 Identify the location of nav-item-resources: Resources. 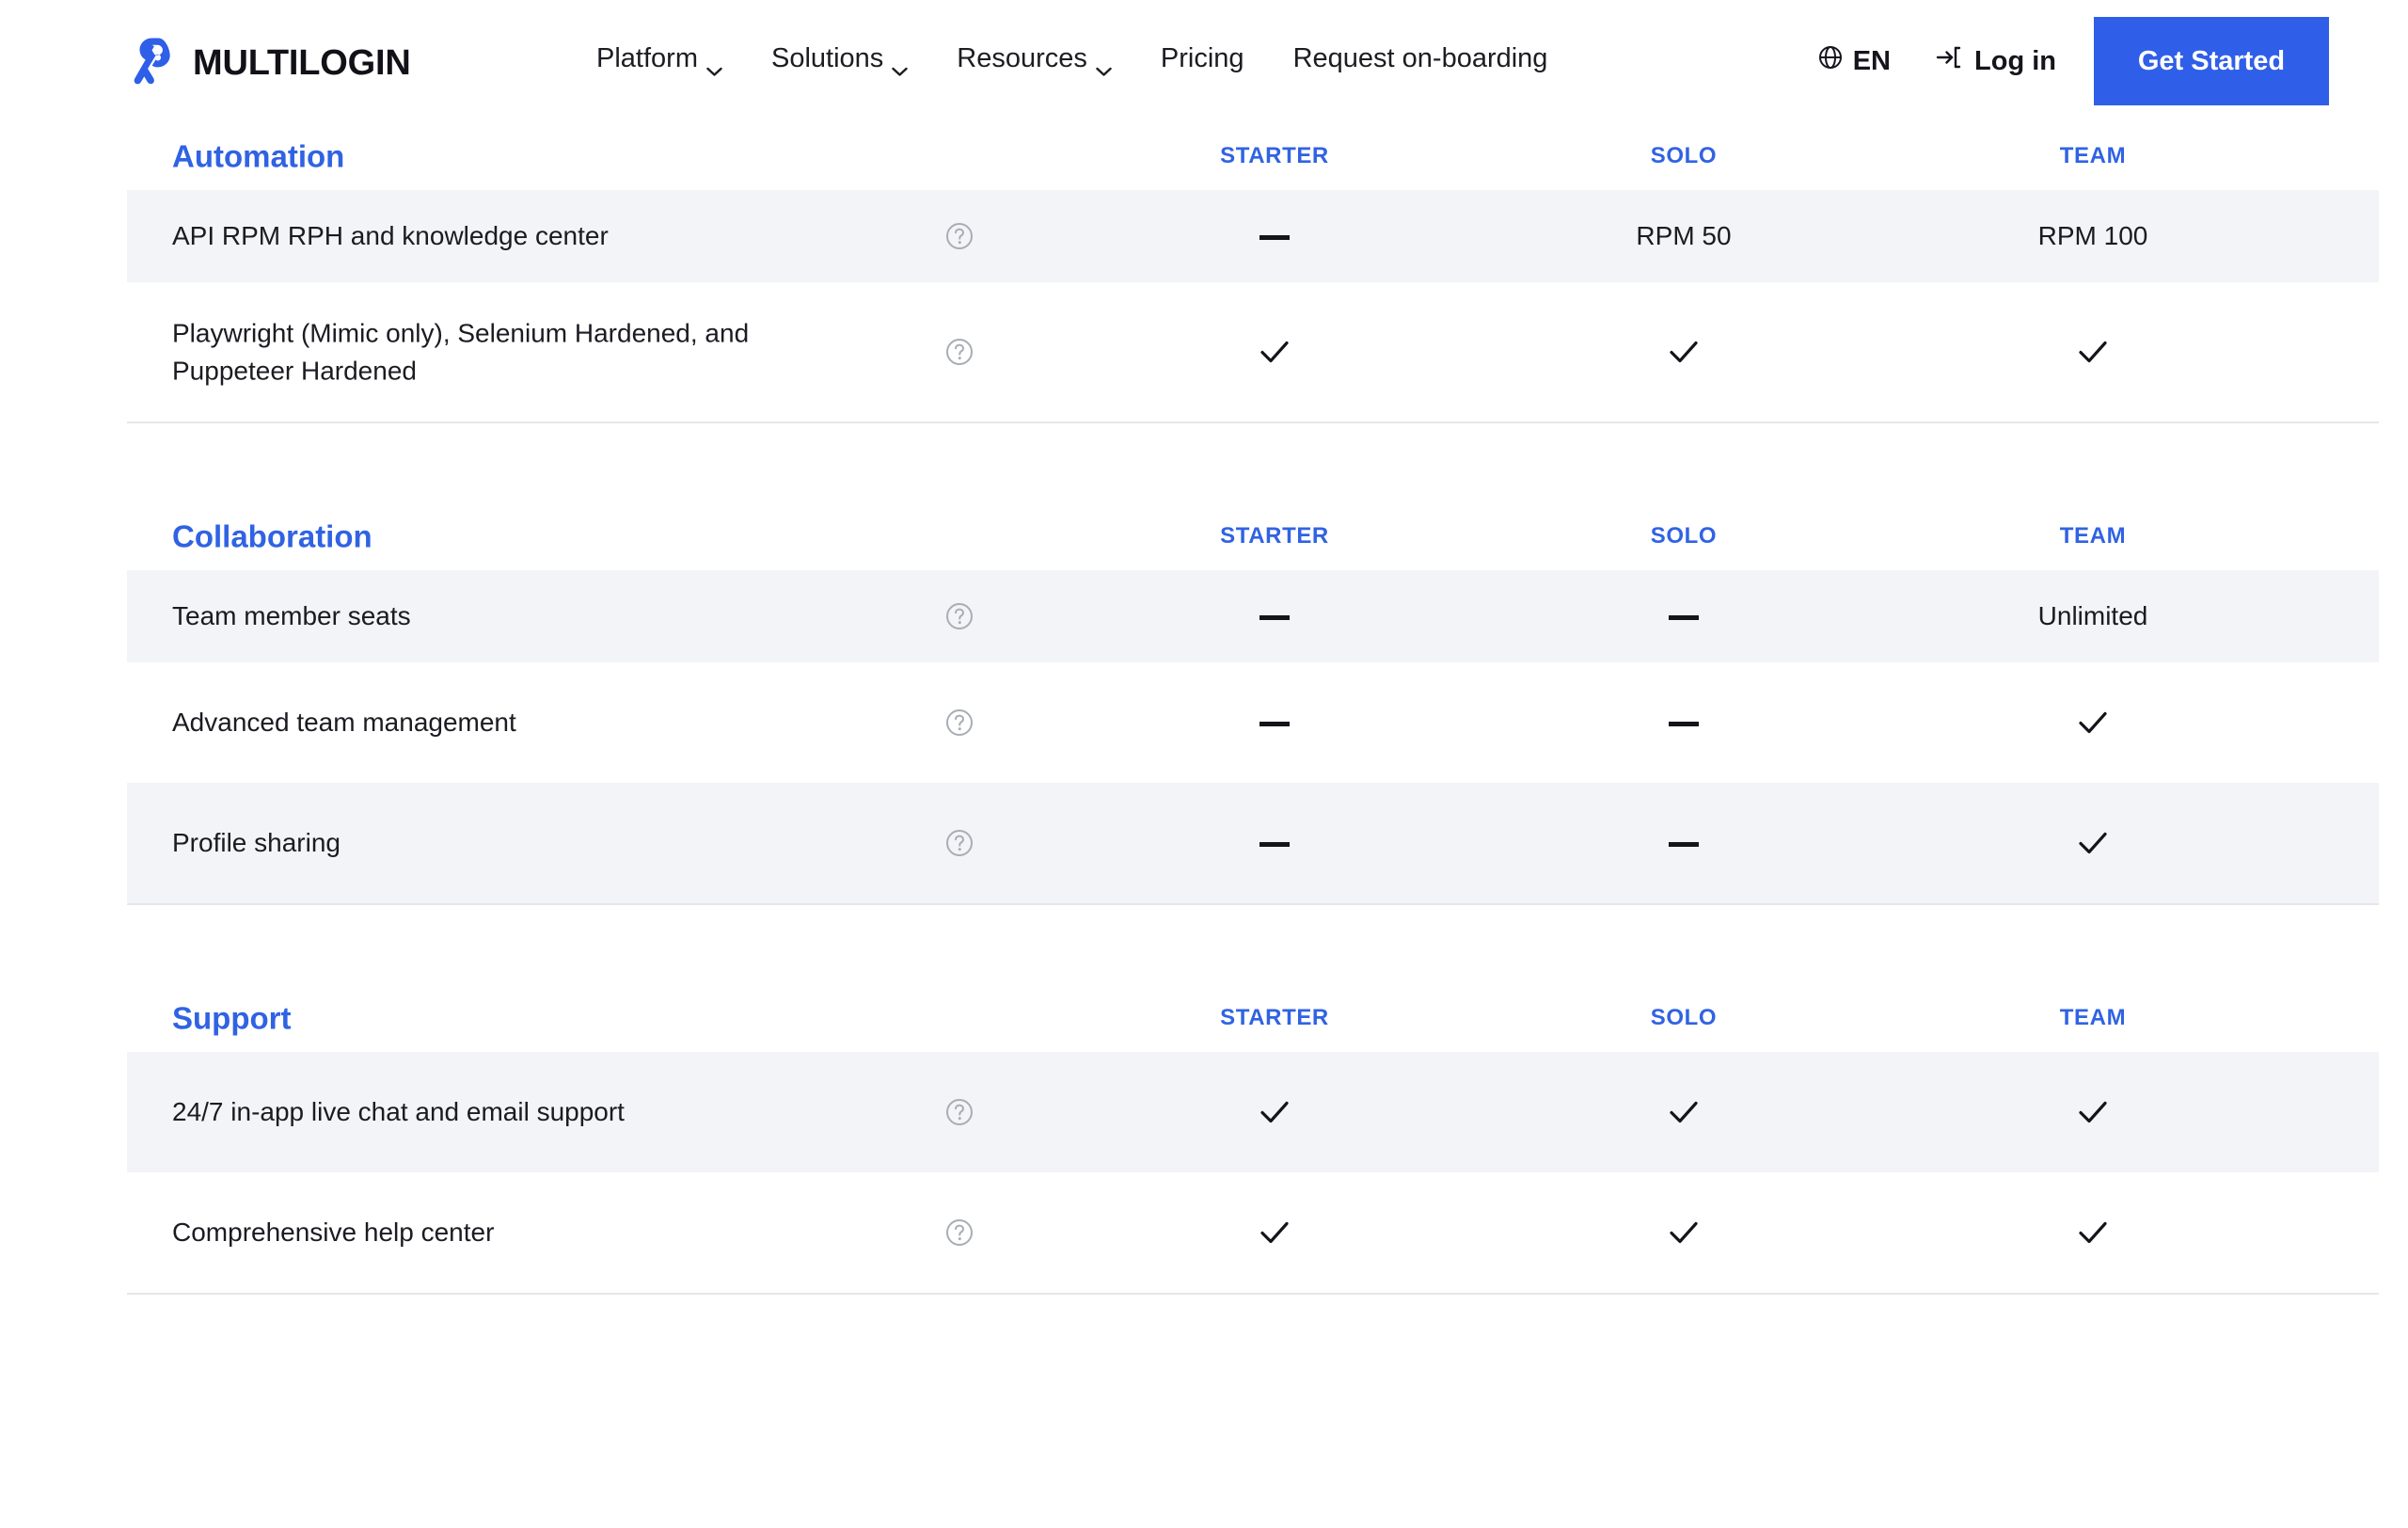
(1034, 59).